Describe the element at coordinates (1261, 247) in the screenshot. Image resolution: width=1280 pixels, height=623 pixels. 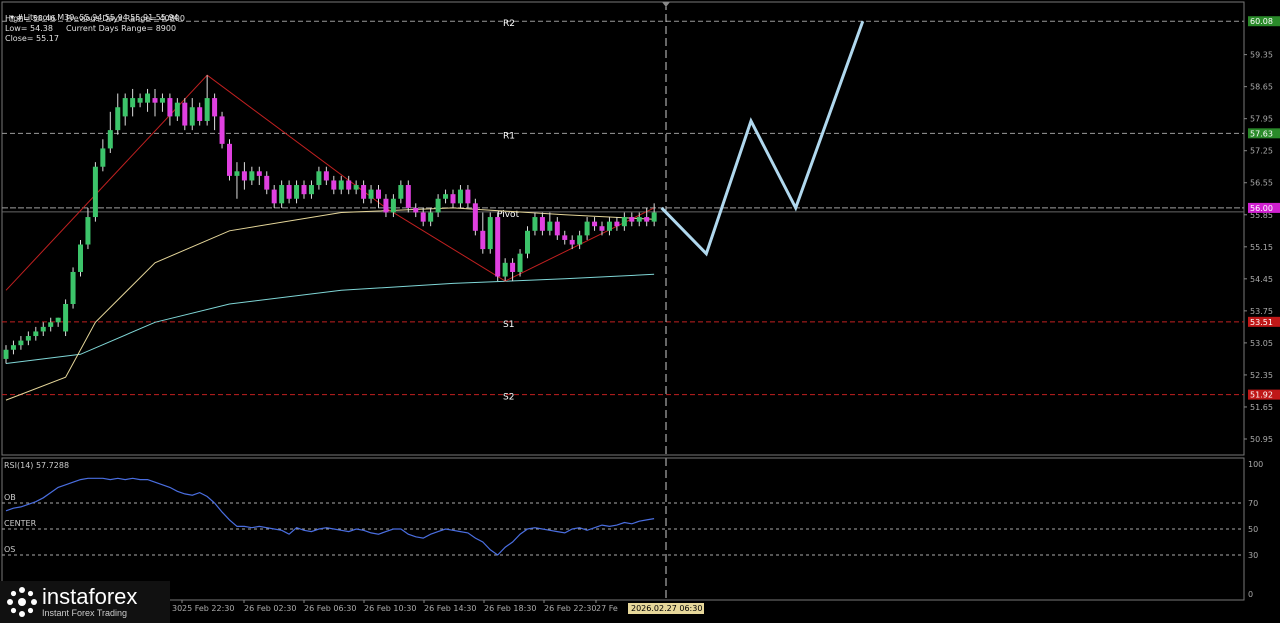
I see `price-tick-label: 55.15` at that location.